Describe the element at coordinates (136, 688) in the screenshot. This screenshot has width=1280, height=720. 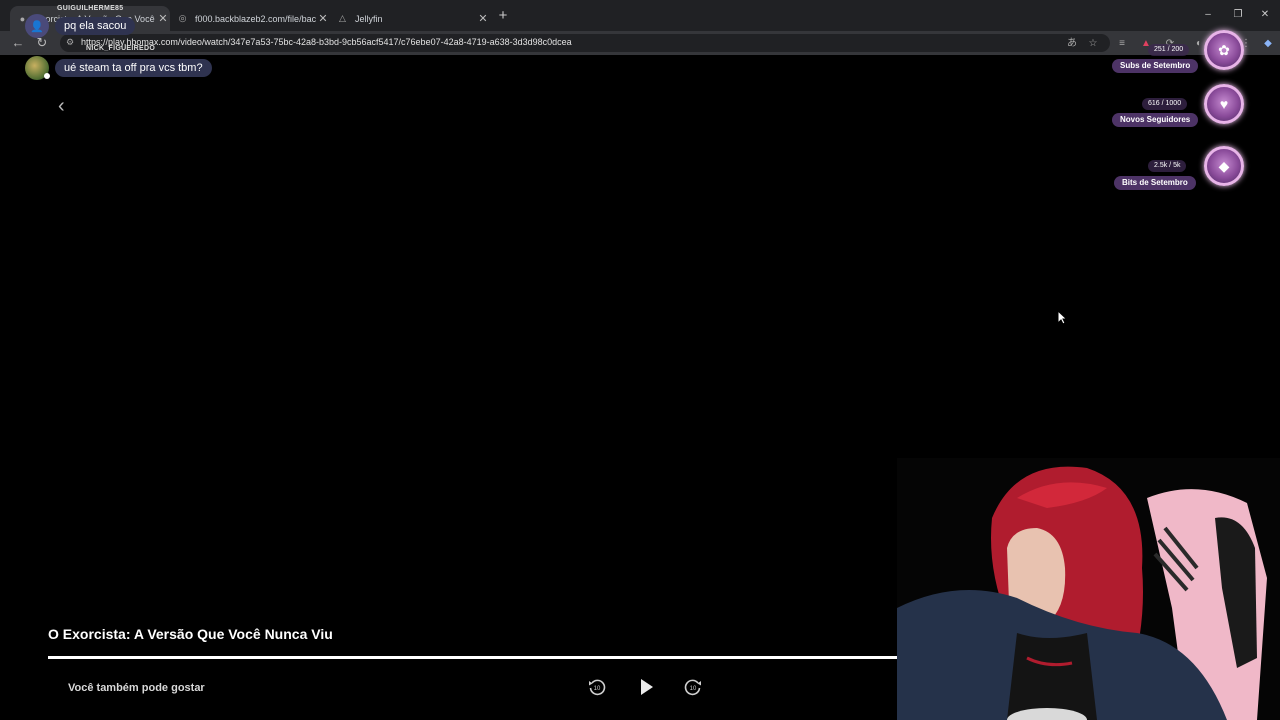
I see `also-like-link: Você também pode gostar` at that location.